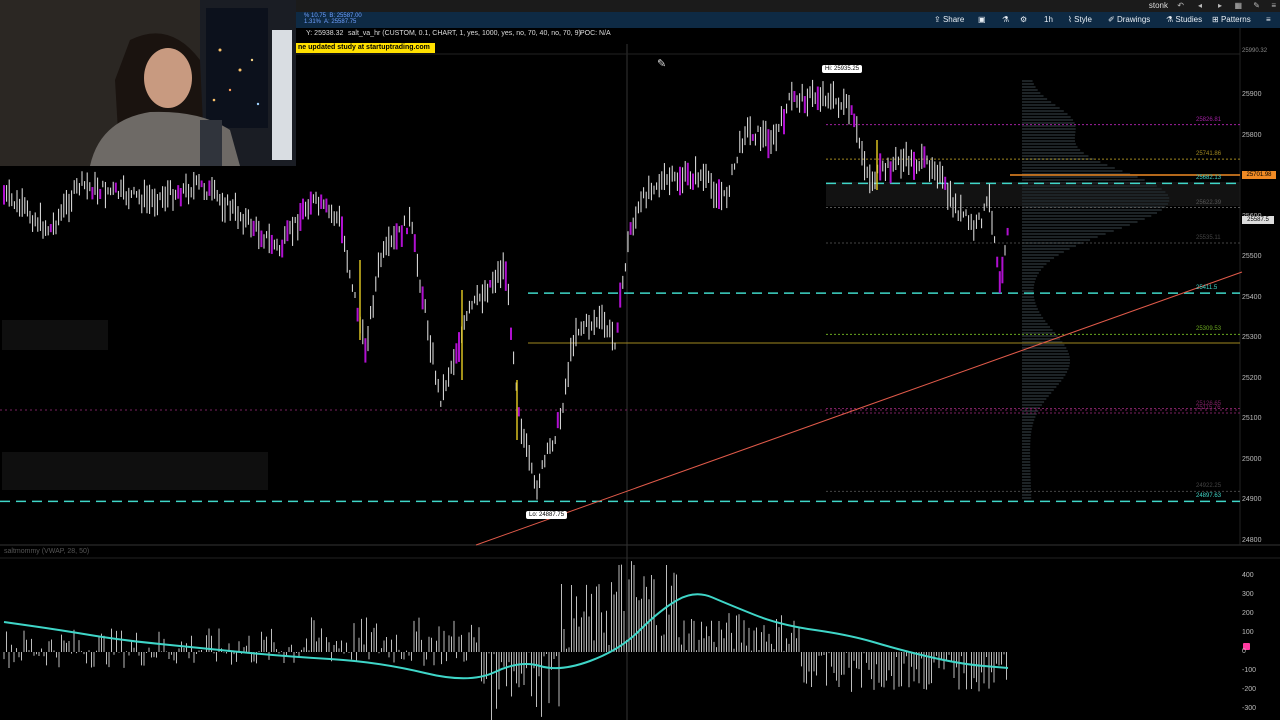  Describe the element at coordinates (1248, 575) in the screenshot. I see `indicator-axis-tick: 400` at that location.